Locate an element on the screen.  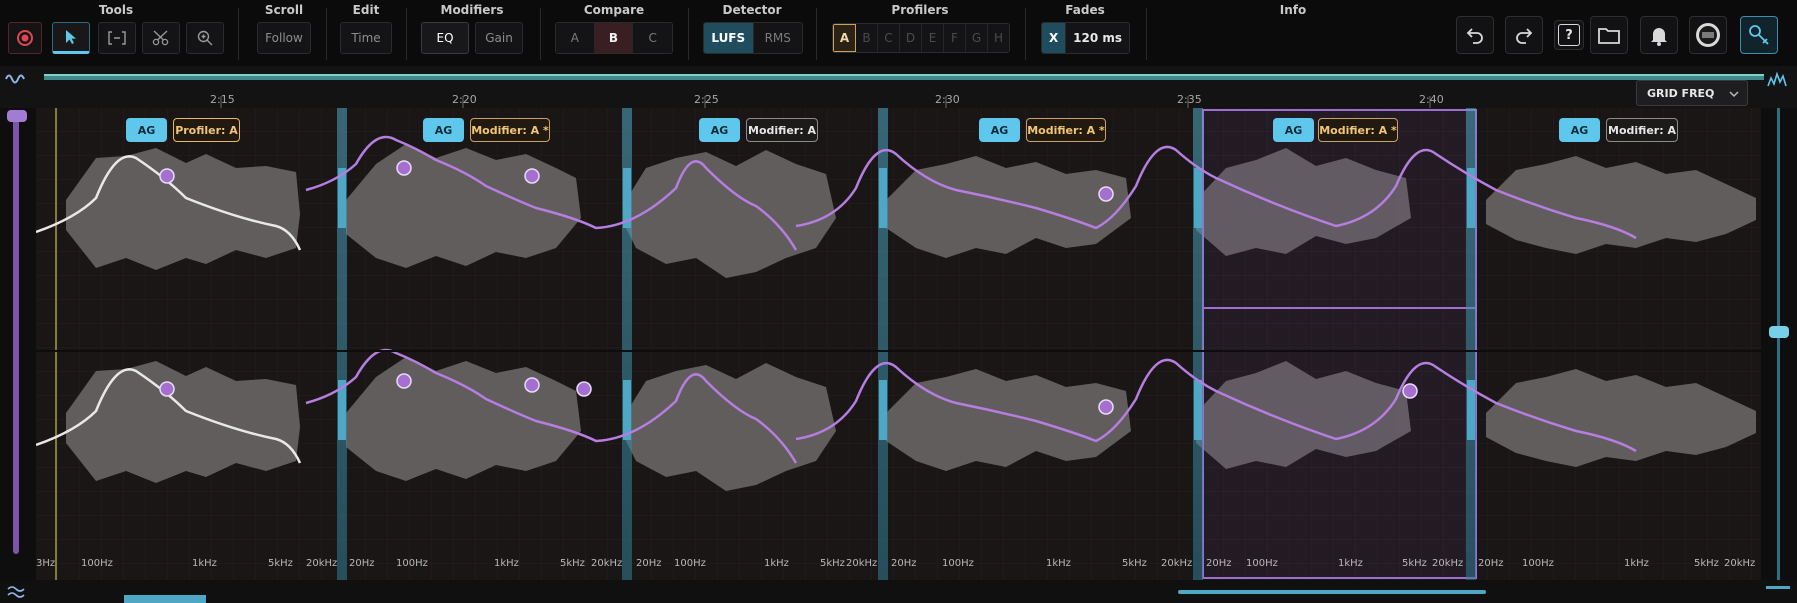
time-tick: 2:35 is located at coordinates (1189, 99).